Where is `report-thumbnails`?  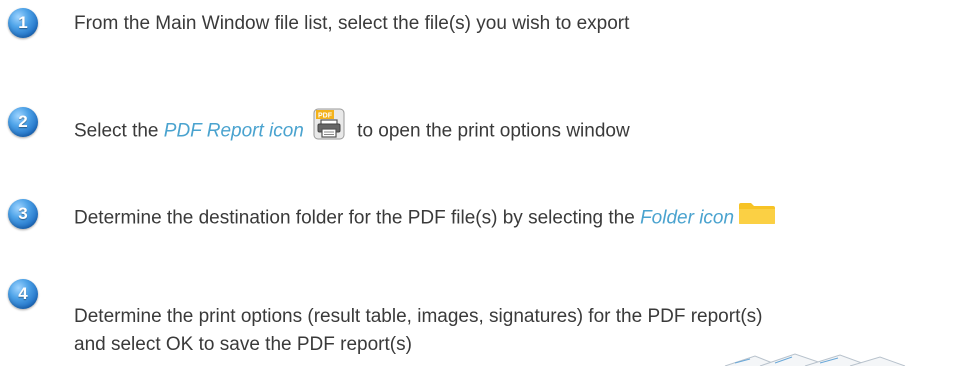 report-thumbnails is located at coordinates (820, 360).